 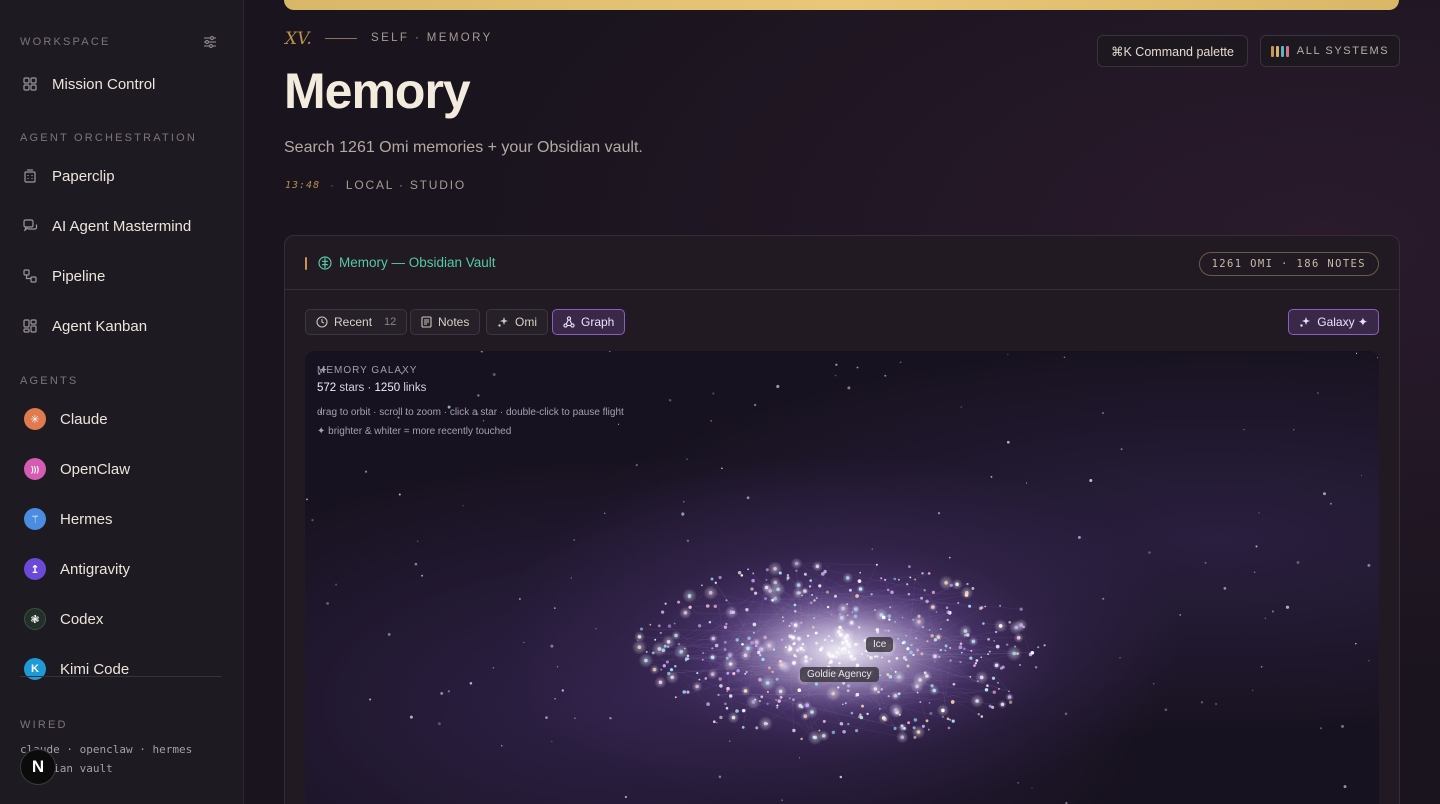 What do you see at coordinates (1279, 51) in the screenshot?
I see `system-status-icon` at bounding box center [1279, 51].